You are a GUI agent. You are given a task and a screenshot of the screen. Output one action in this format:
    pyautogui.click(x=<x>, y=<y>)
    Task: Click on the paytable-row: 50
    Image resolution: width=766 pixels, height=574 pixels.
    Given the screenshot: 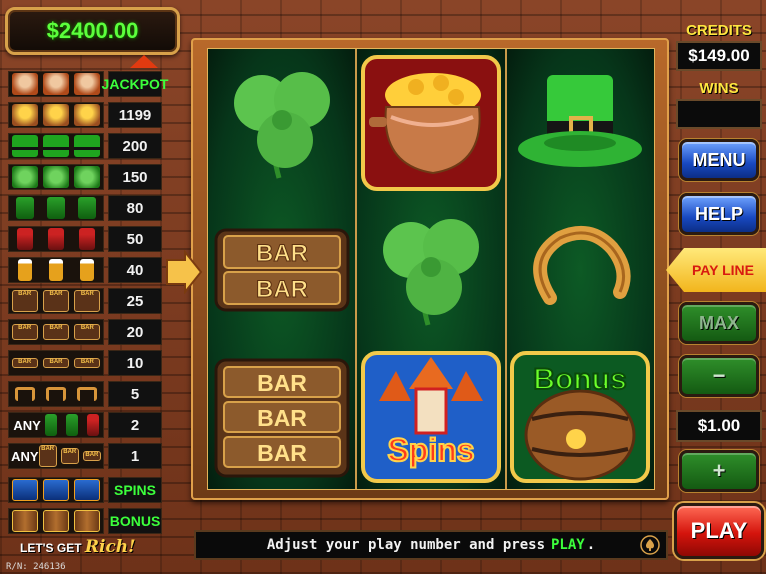 What is the action you would take?
    pyautogui.click(x=84, y=239)
    